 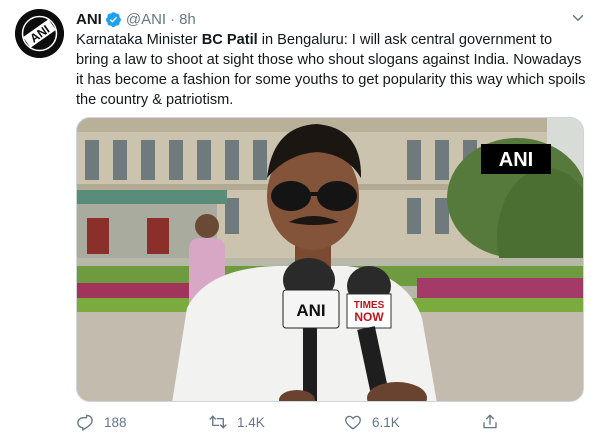 I want to click on retweet-button: 1.4K, so click(x=237, y=422).